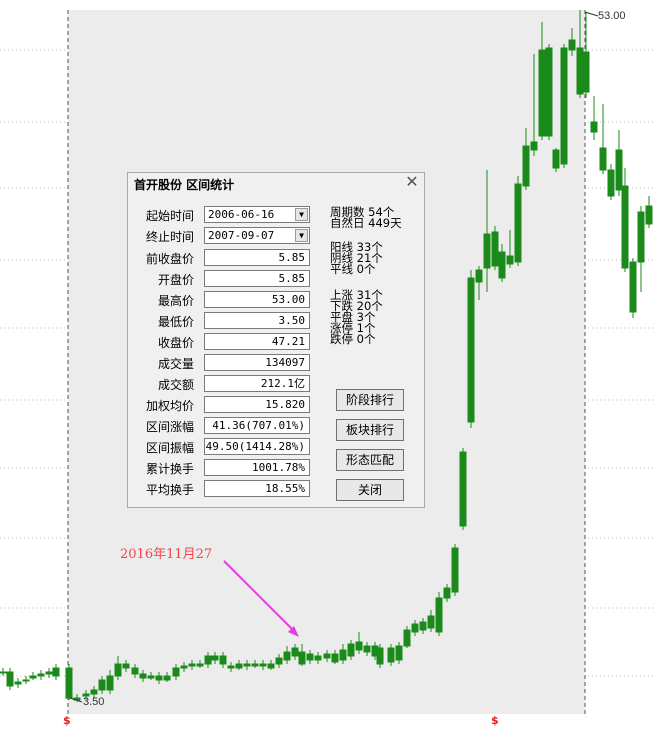  What do you see at coordinates (412, 182) in the screenshot?
I see `close-icon: ✕` at bounding box center [412, 182].